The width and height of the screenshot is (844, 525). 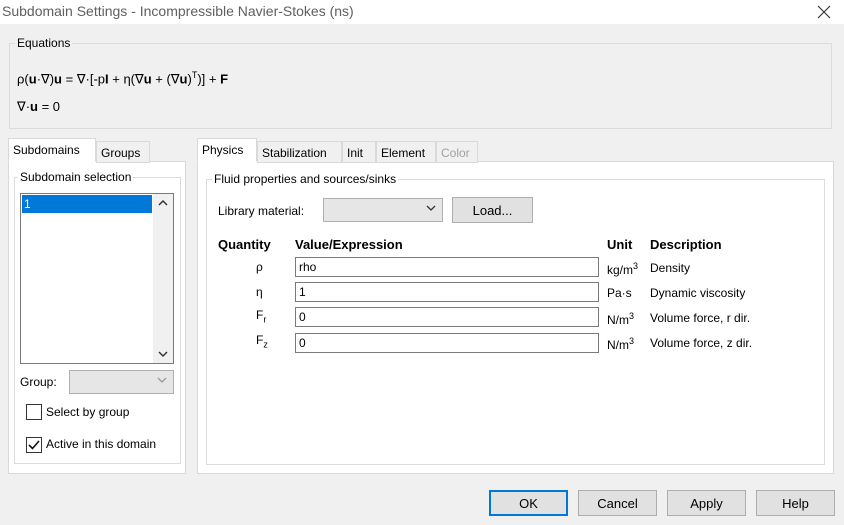 I want to click on select-by-group-label: Select by group, so click(x=87, y=412).